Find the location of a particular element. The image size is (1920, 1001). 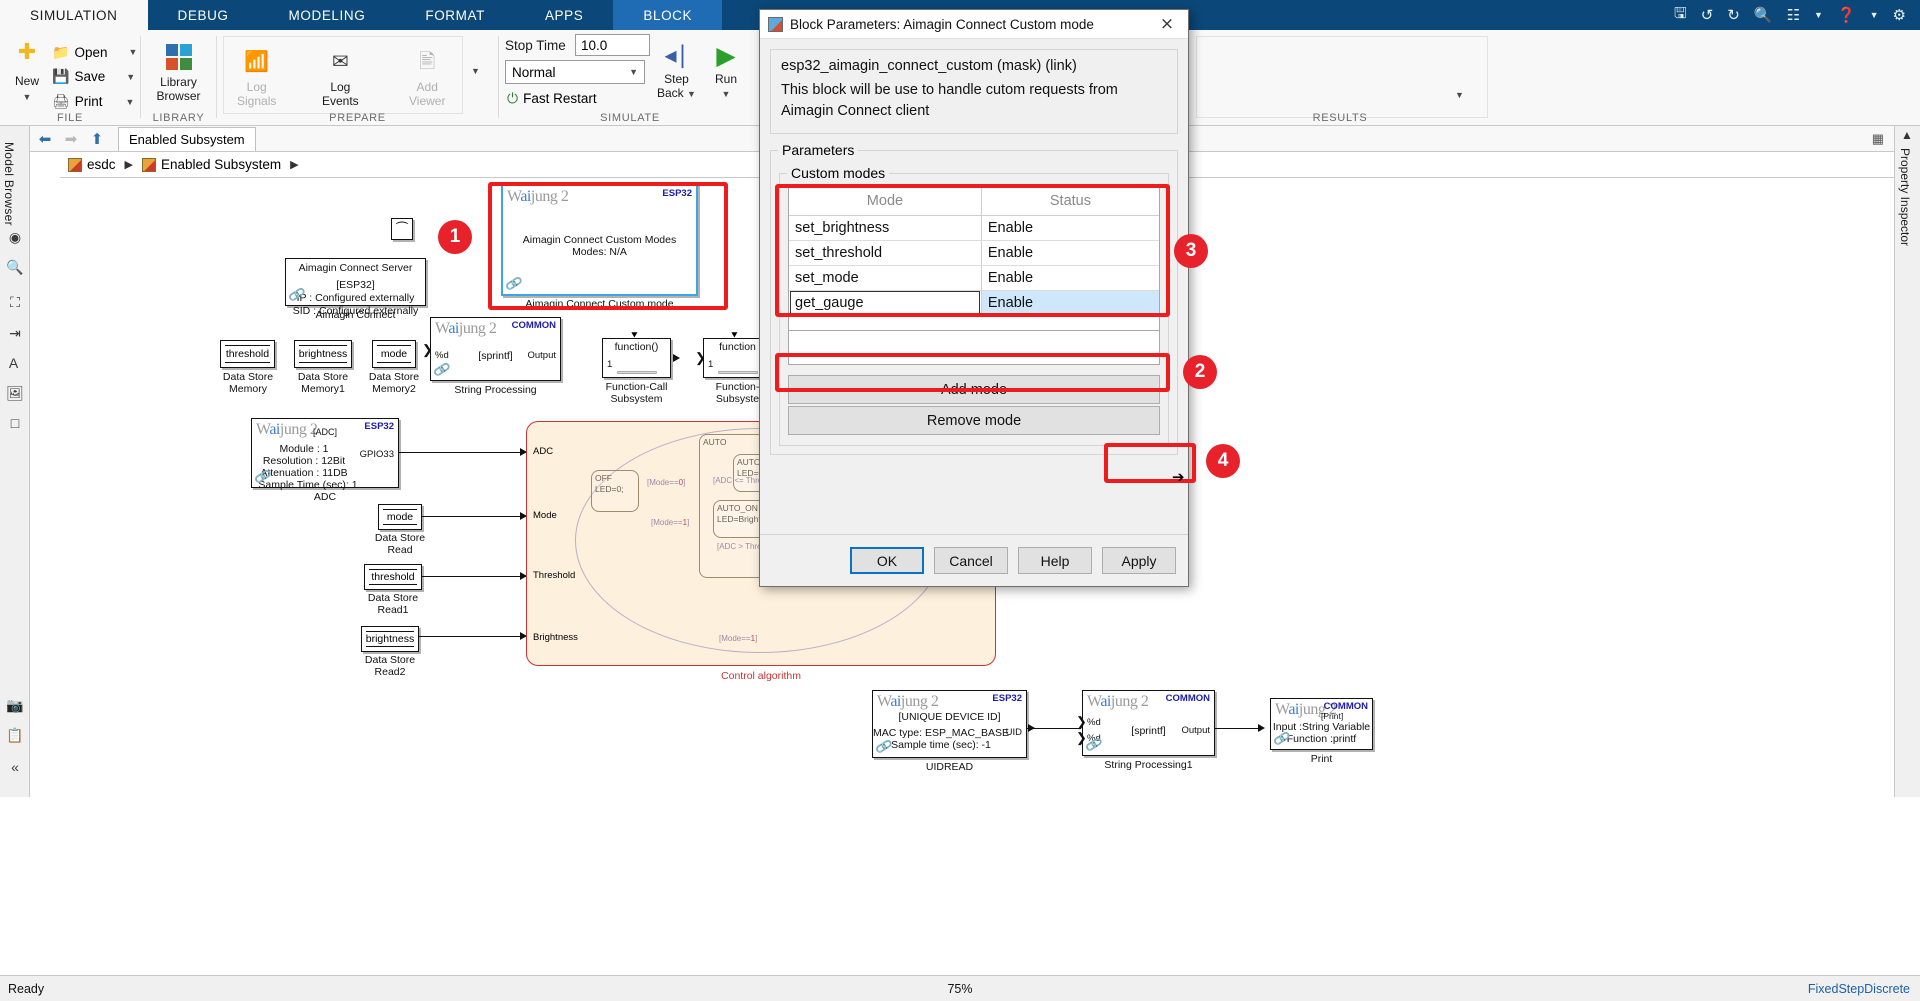

file-button-column: 📁 Open ▼ 💾 Save ▼ 🖨 Print ▼ is located at coordinates (94, 77).